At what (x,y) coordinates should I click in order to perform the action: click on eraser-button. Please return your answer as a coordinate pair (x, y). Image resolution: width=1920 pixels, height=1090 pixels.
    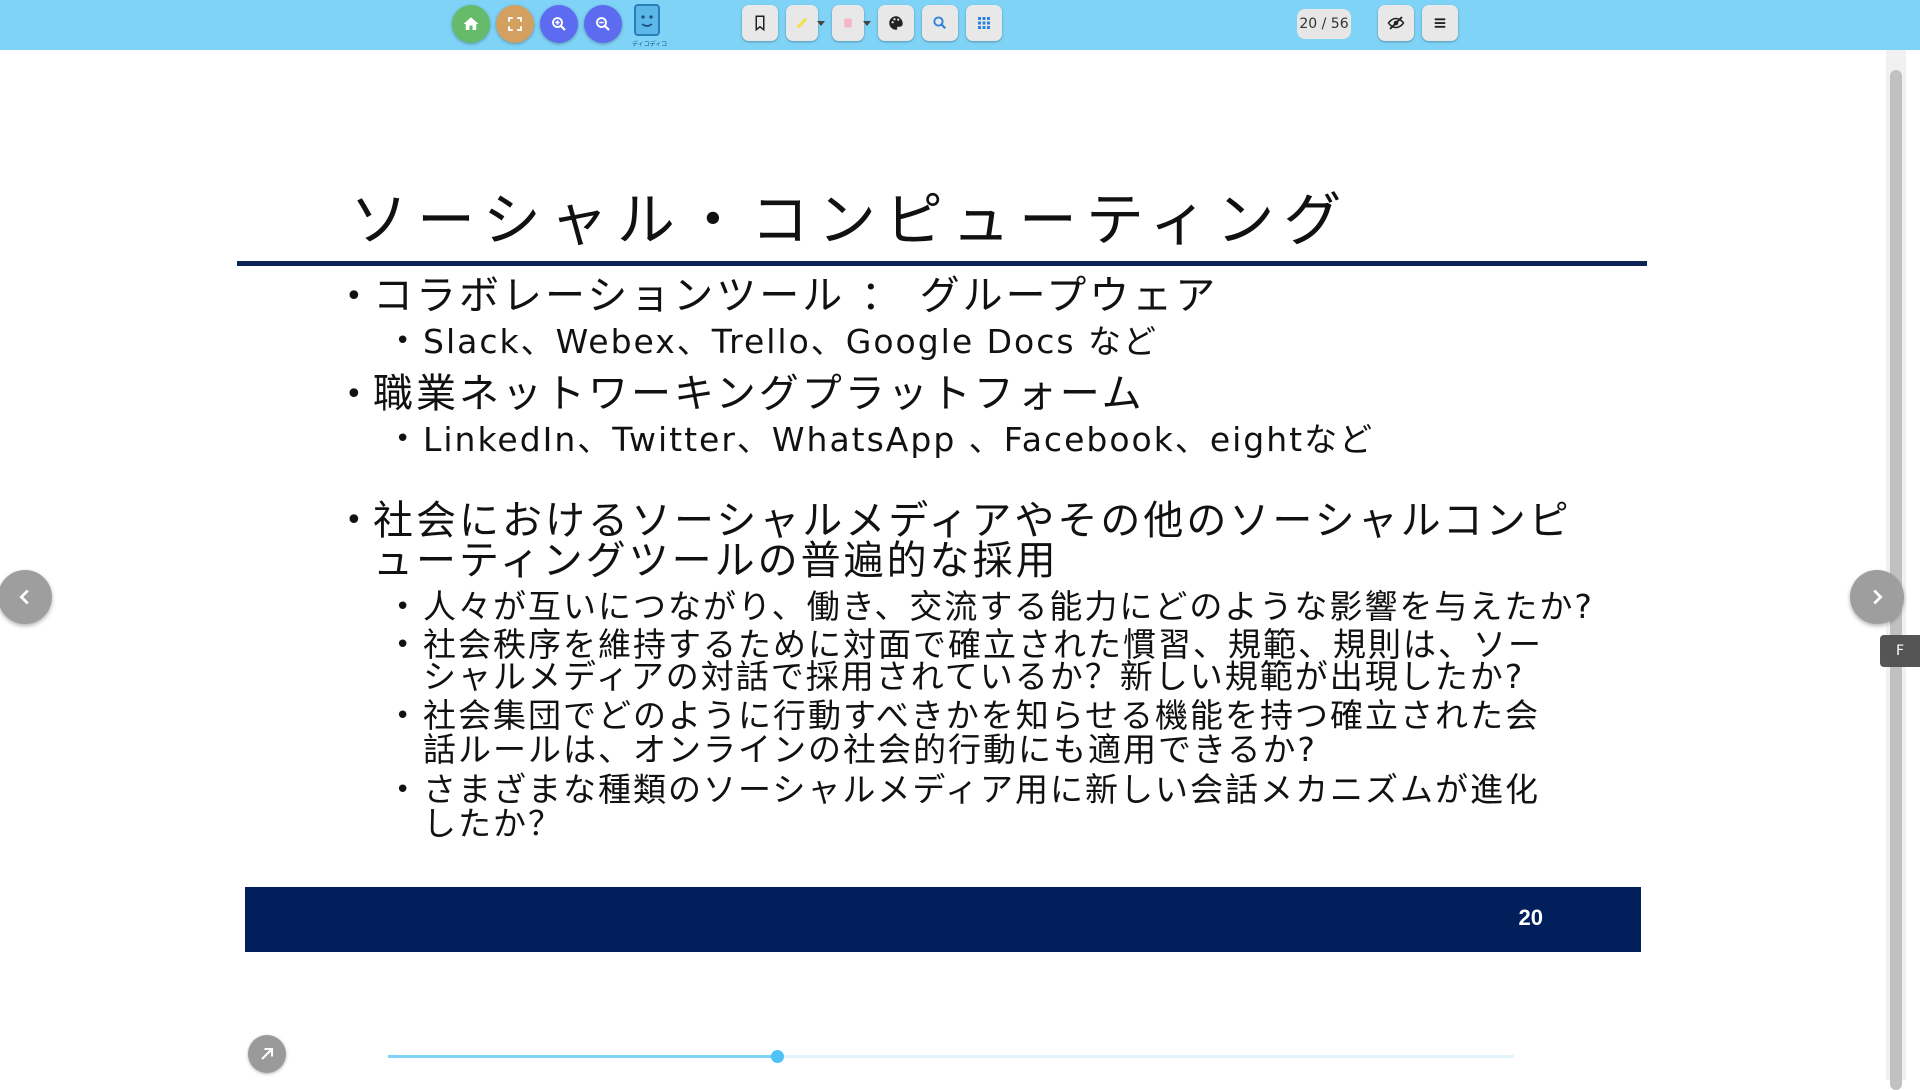
    Looking at the image, I should click on (848, 23).